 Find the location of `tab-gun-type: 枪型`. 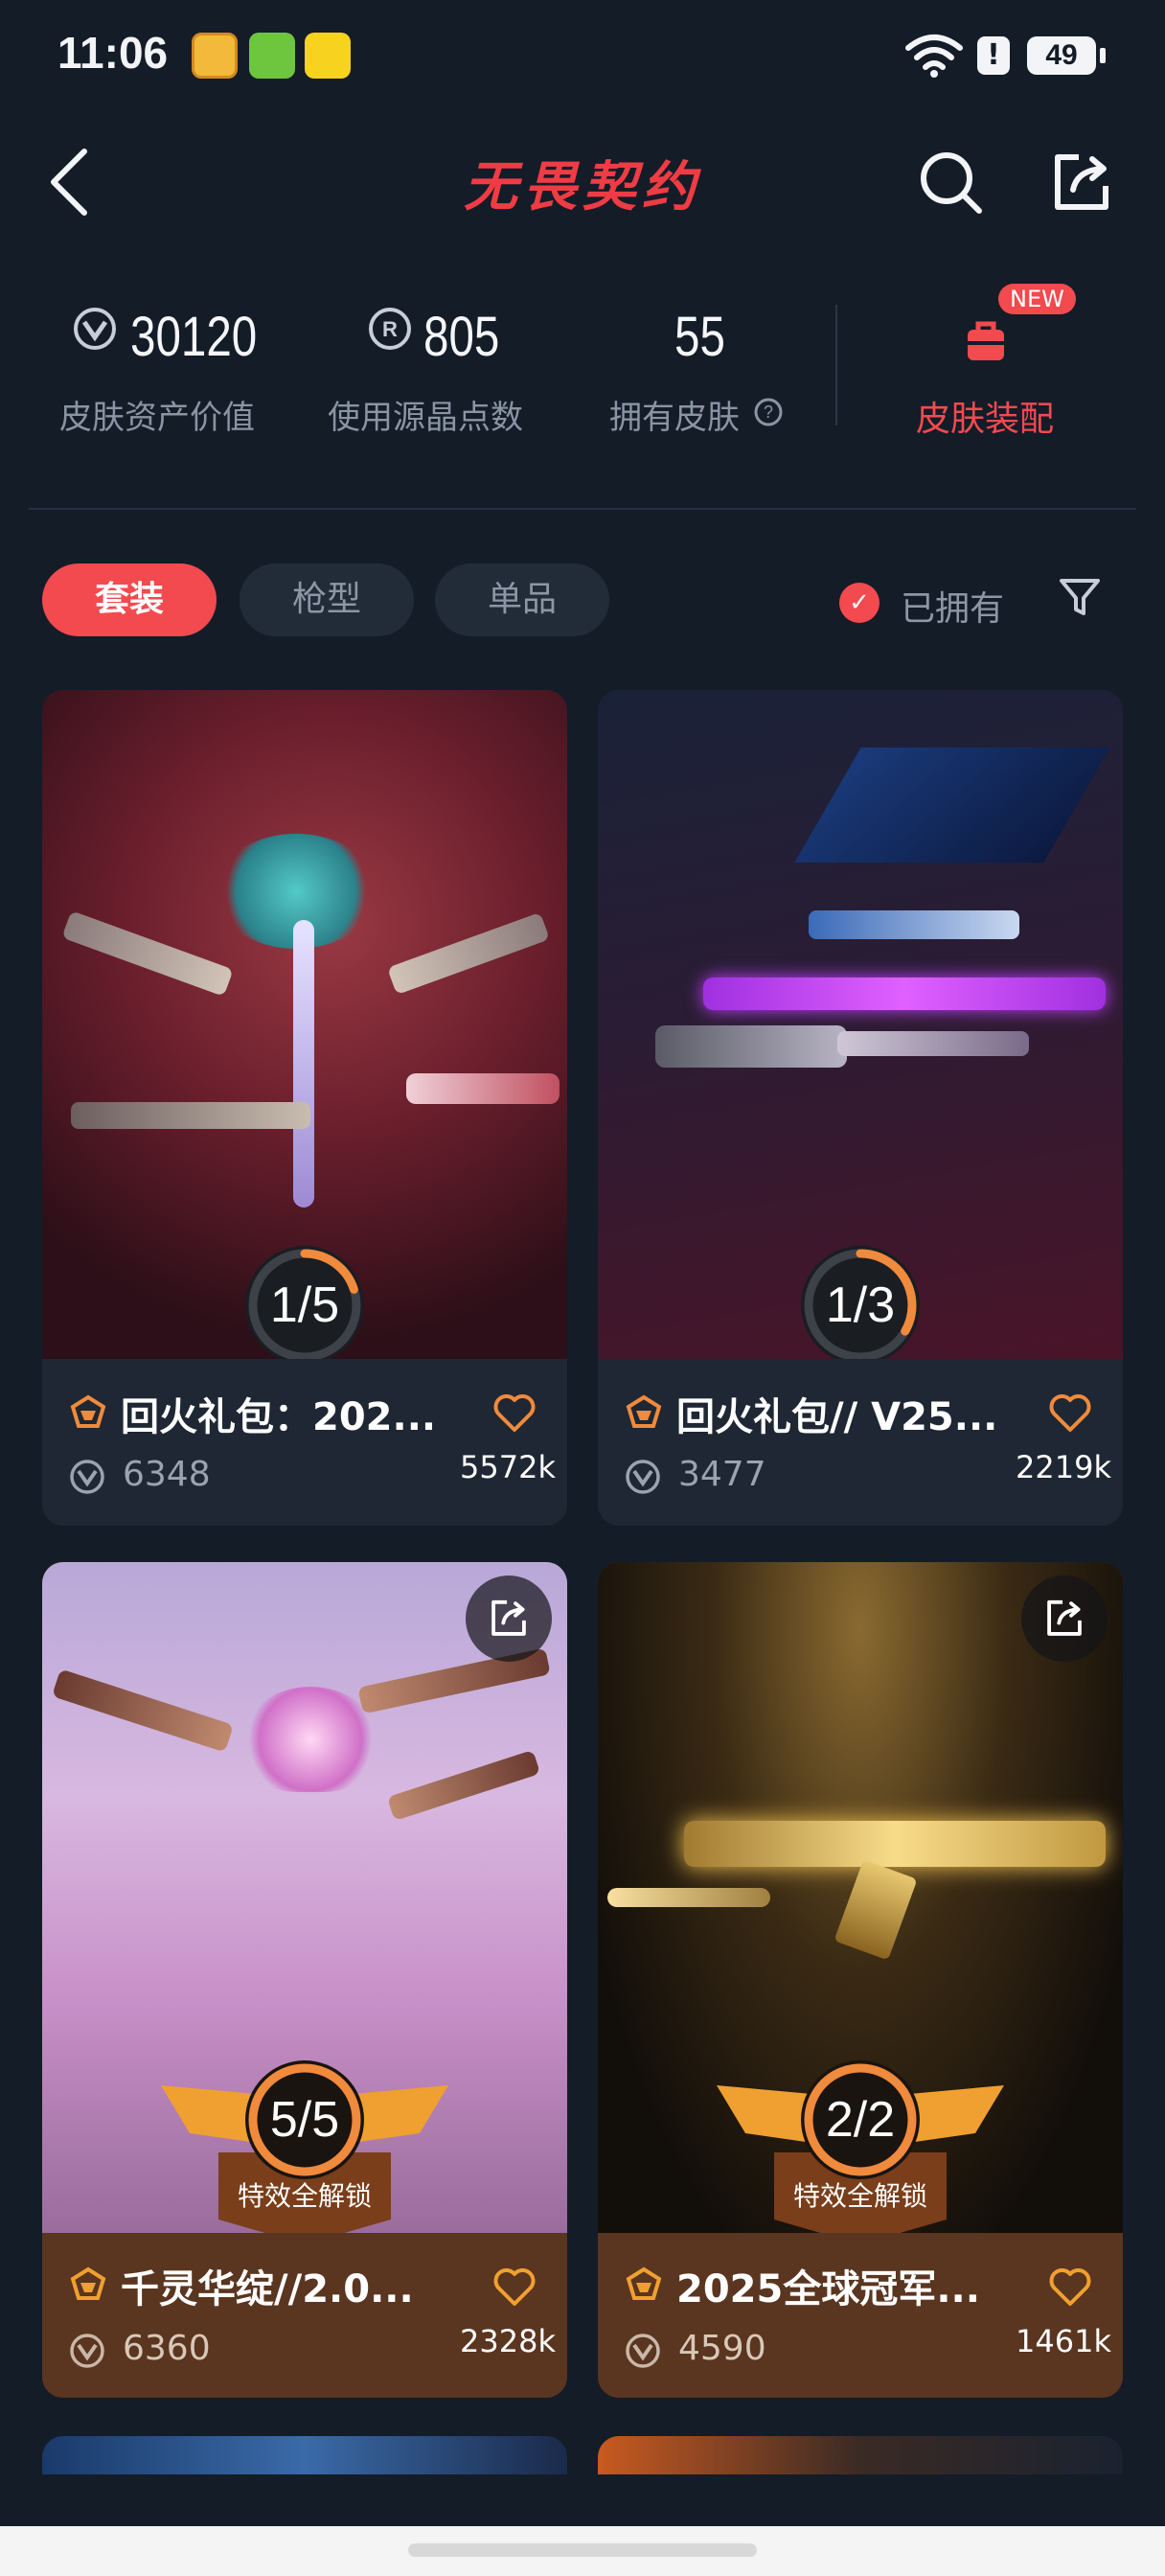

tab-gun-type: 枪型 is located at coordinates (327, 600).